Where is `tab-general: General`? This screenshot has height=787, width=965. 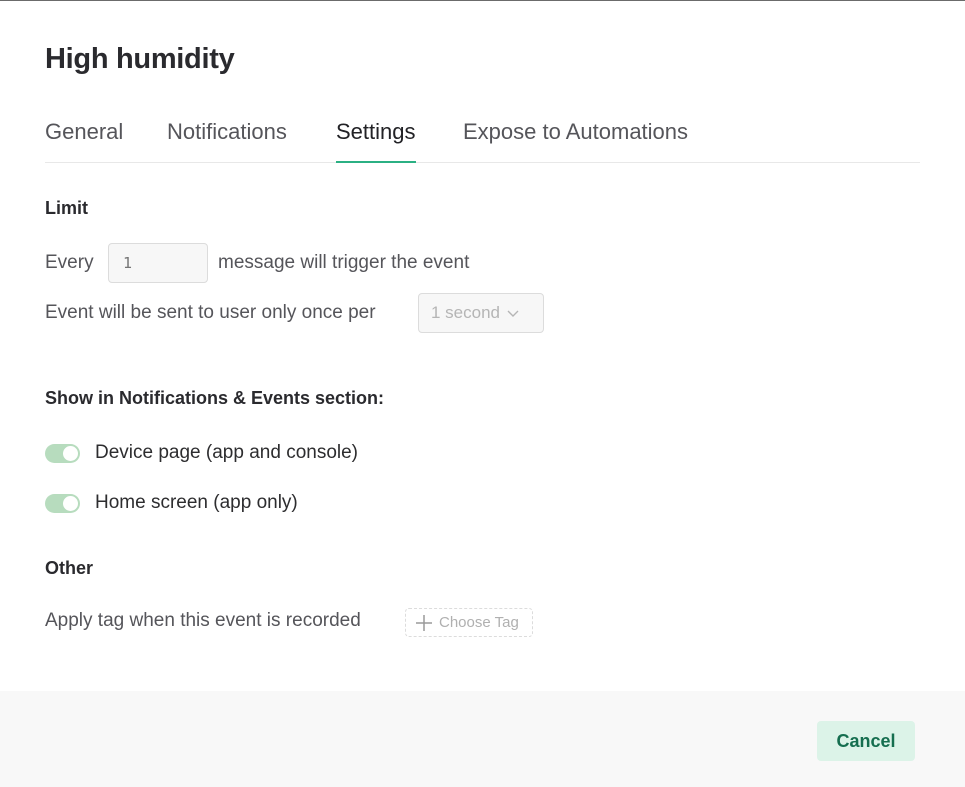
tab-general: General is located at coordinates (84, 140).